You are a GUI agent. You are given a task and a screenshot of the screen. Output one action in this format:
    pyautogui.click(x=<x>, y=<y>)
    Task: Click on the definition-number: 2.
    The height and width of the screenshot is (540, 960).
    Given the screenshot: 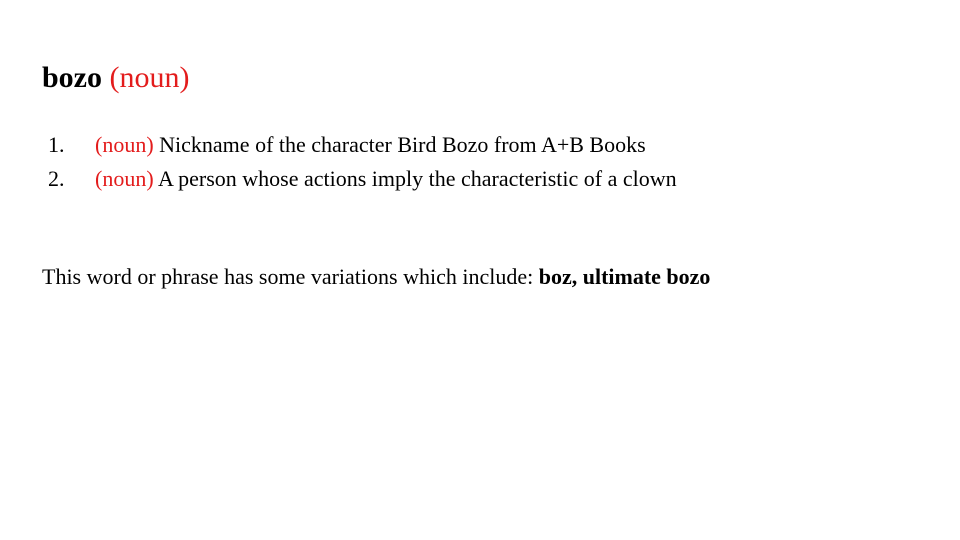 What is the action you would take?
    pyautogui.click(x=56, y=178)
    